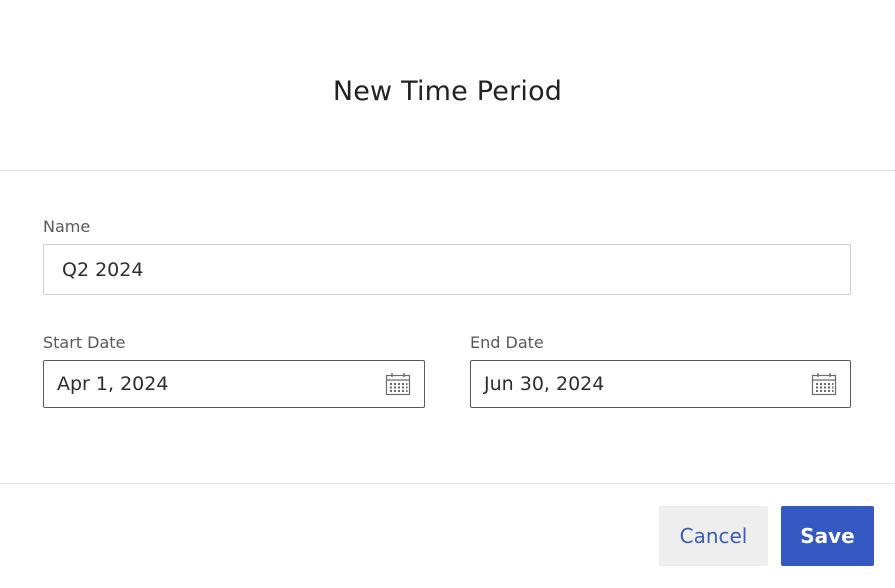 Image resolution: width=895 pixels, height=588 pixels. I want to click on name-label: Name, so click(67, 226).